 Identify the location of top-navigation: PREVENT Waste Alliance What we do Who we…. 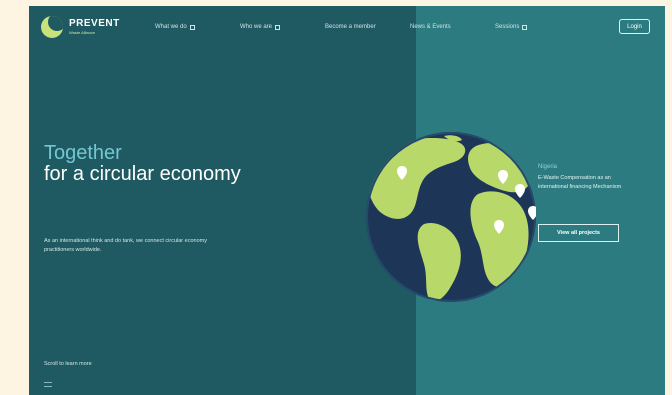
(347, 26).